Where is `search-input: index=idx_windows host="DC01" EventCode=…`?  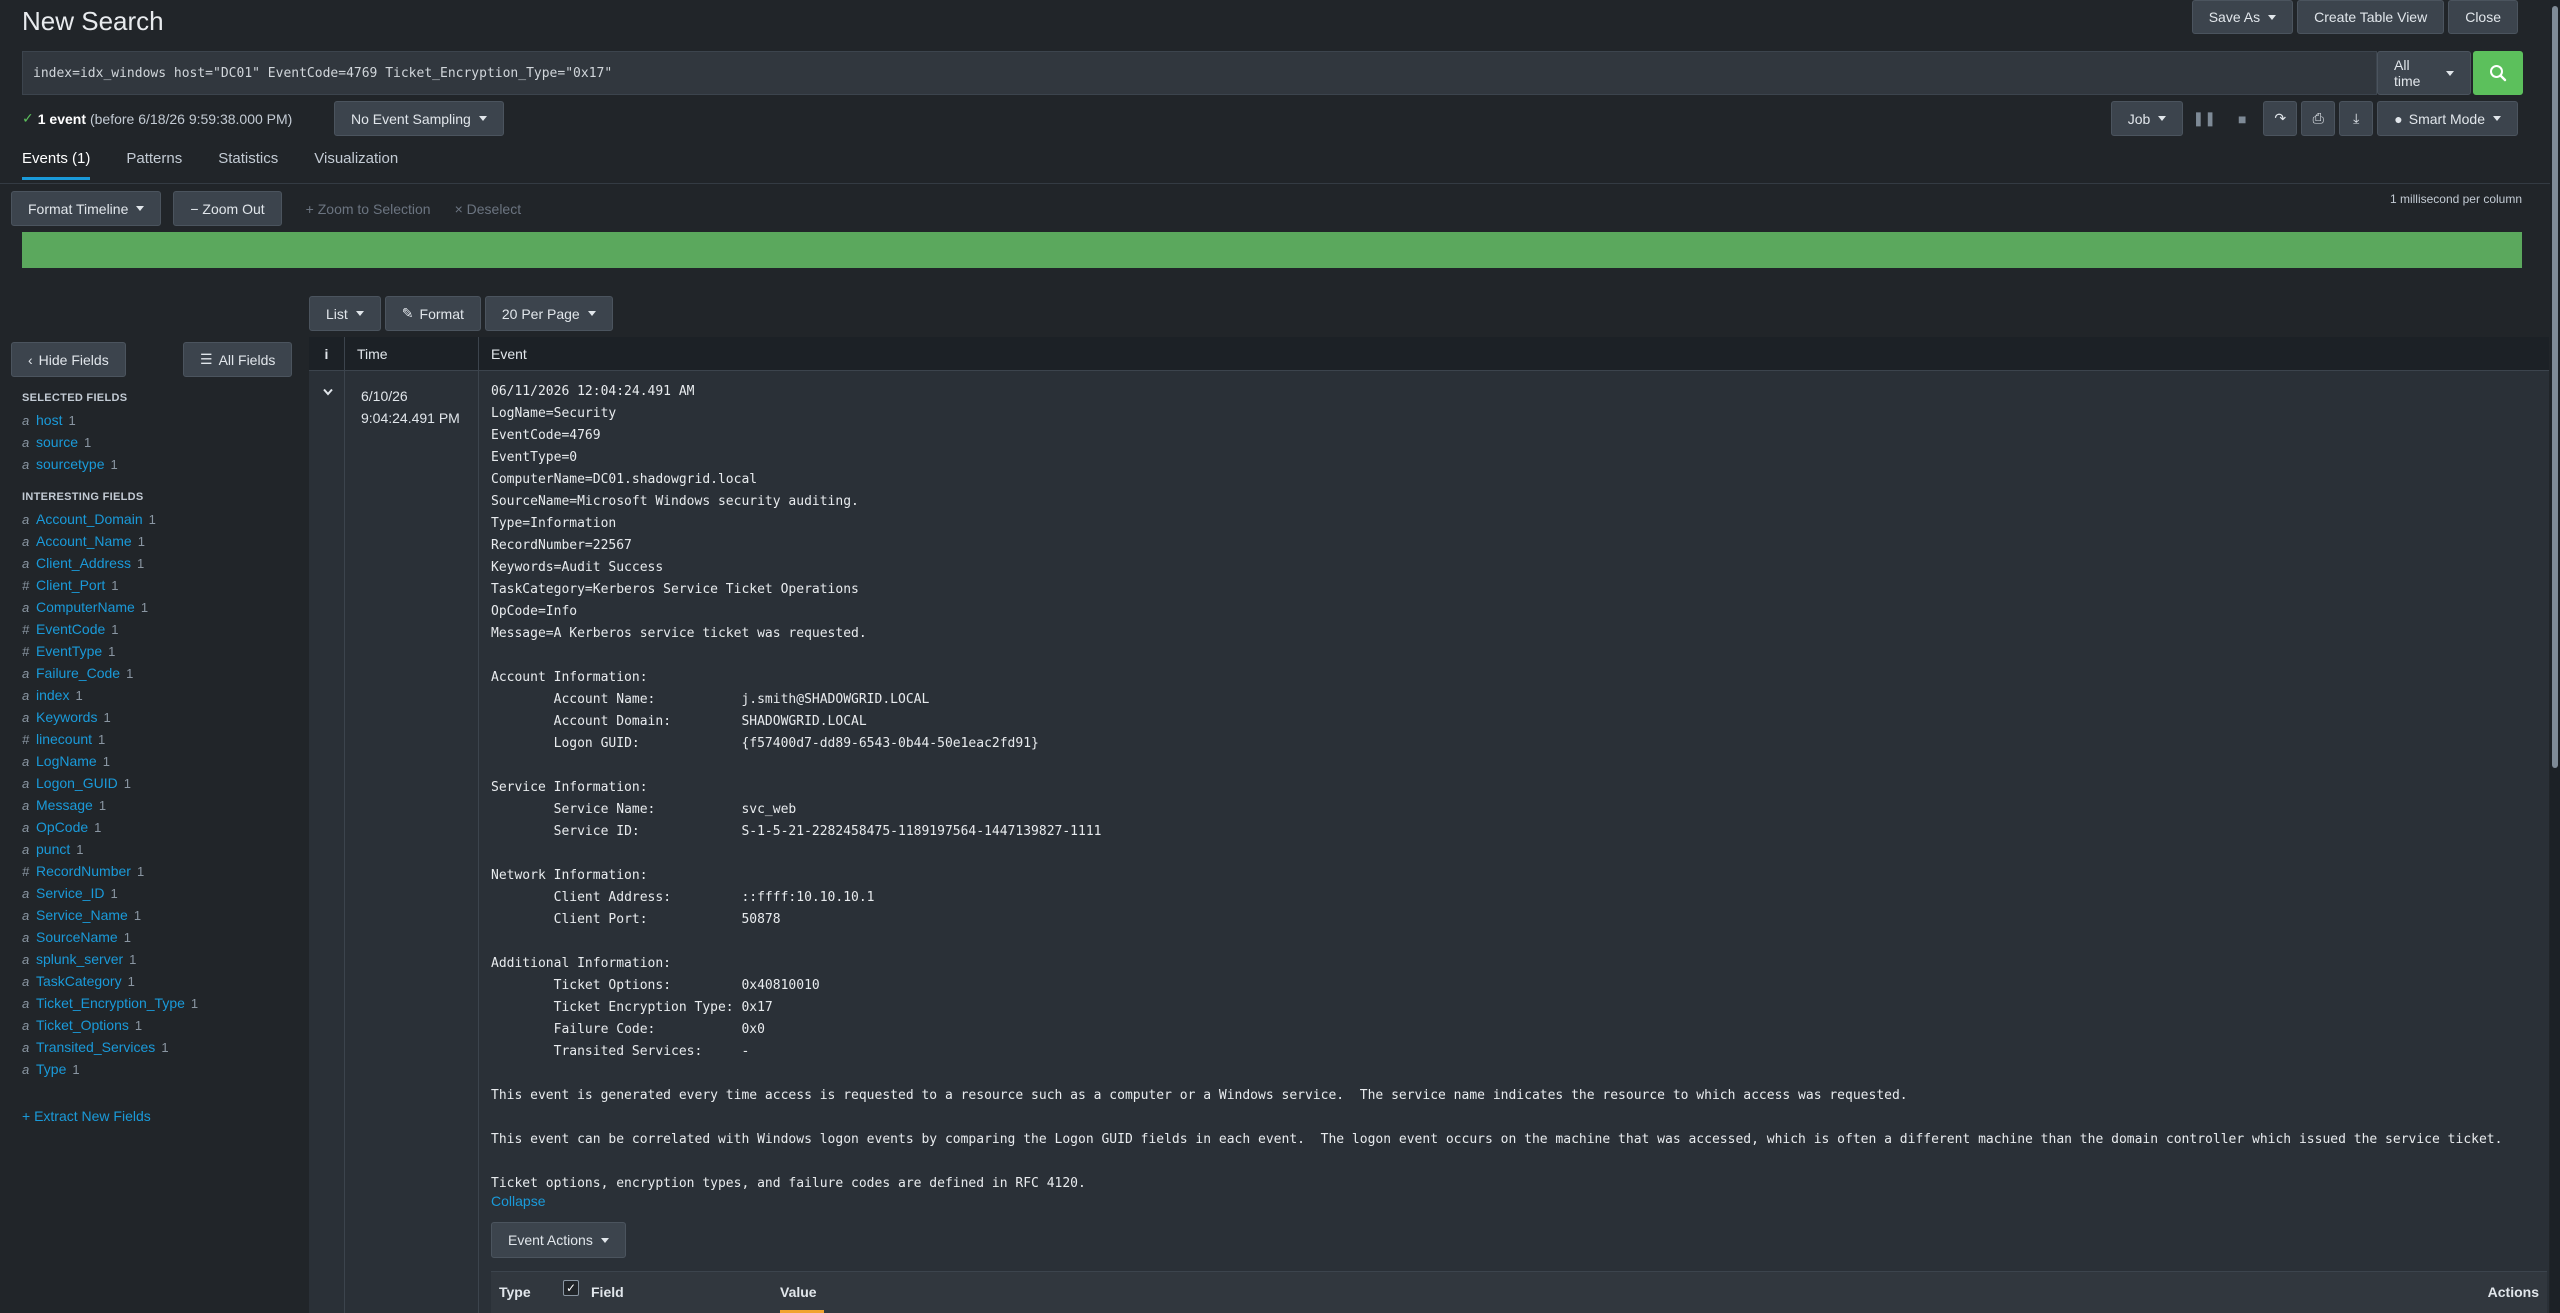 search-input: index=idx_windows host="DC01" EventCode=… is located at coordinates (1199, 73).